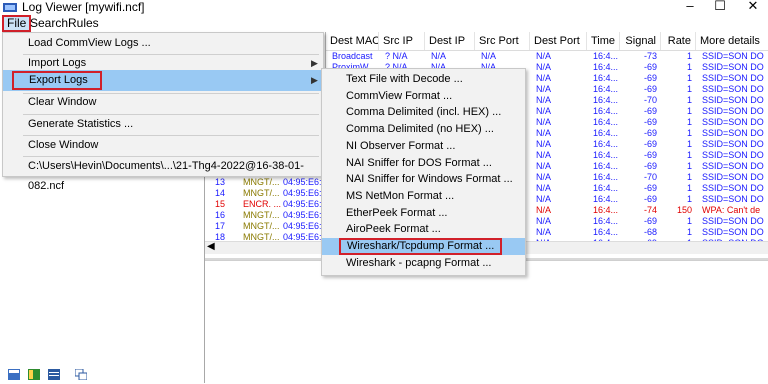 The image size is (768, 384). What do you see at coordinates (34, 376) in the screenshot?
I see `split-view-icon` at bounding box center [34, 376].